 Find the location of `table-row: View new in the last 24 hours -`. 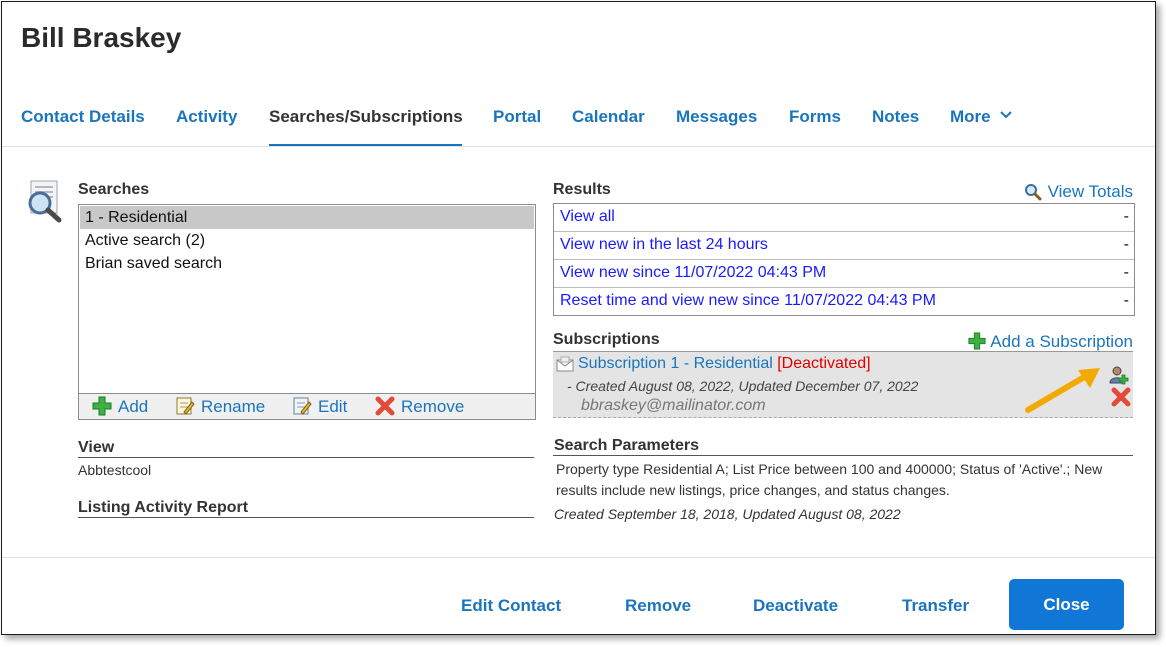

table-row: View new in the last 24 hours - is located at coordinates (844, 246).